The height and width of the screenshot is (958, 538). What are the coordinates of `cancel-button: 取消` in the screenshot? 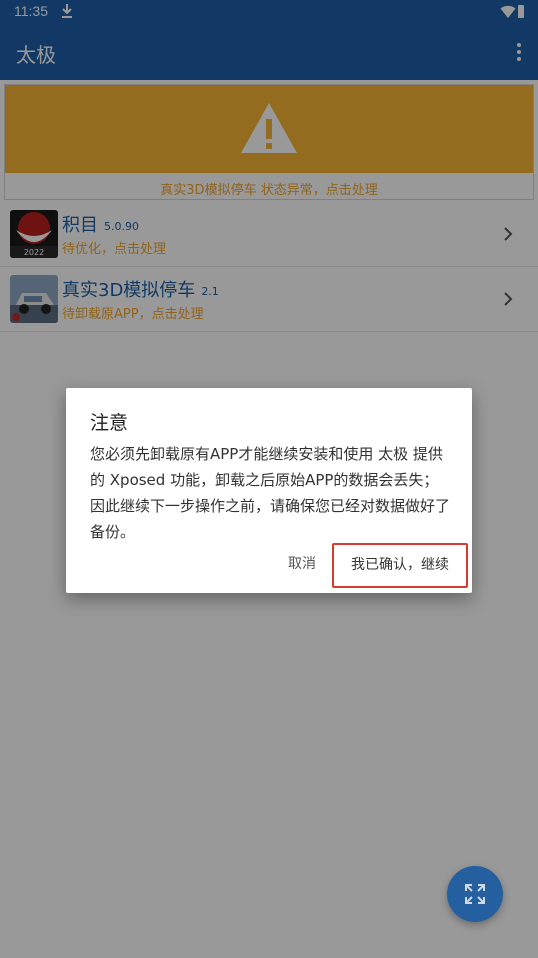 It's located at (302, 563).